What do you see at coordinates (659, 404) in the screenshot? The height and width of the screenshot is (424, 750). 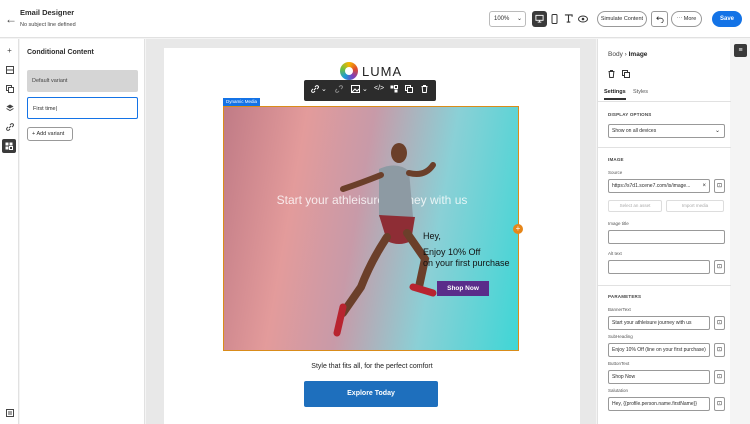 I see `param-salutation-input: Hey, {{profile.person.name.firstName}}` at bounding box center [659, 404].